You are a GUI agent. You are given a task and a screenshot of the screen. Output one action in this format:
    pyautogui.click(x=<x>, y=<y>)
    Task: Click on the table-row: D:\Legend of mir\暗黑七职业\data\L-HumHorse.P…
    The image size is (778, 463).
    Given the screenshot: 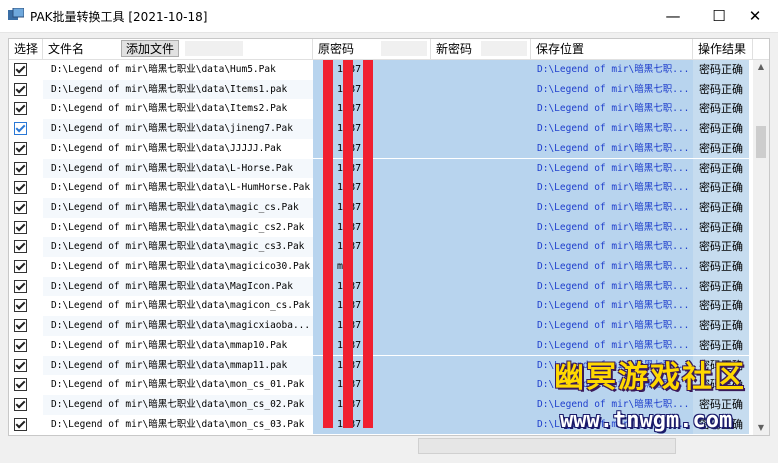 What is the action you would take?
    pyautogui.click(x=379, y=188)
    